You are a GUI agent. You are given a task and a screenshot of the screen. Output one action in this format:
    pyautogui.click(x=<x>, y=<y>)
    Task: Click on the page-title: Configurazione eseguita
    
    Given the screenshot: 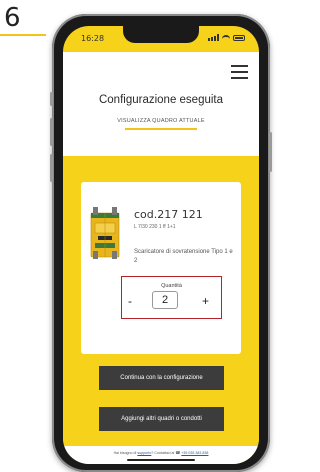 What is the action you would take?
    pyautogui.click(x=161, y=100)
    